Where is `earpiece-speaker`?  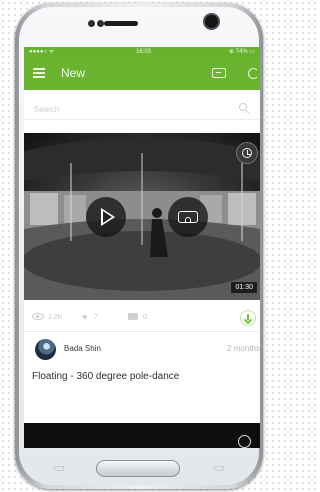 earpiece-speaker is located at coordinates (121, 23).